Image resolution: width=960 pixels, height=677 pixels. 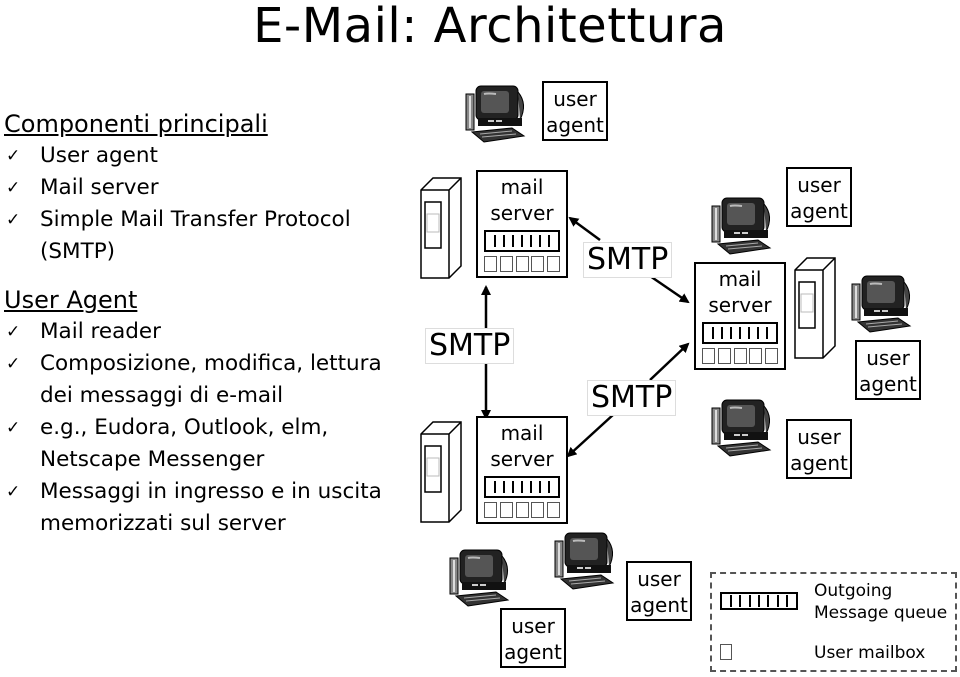 I want to click on legend-queue-label: Outgoing Message queue, so click(x=881, y=602).